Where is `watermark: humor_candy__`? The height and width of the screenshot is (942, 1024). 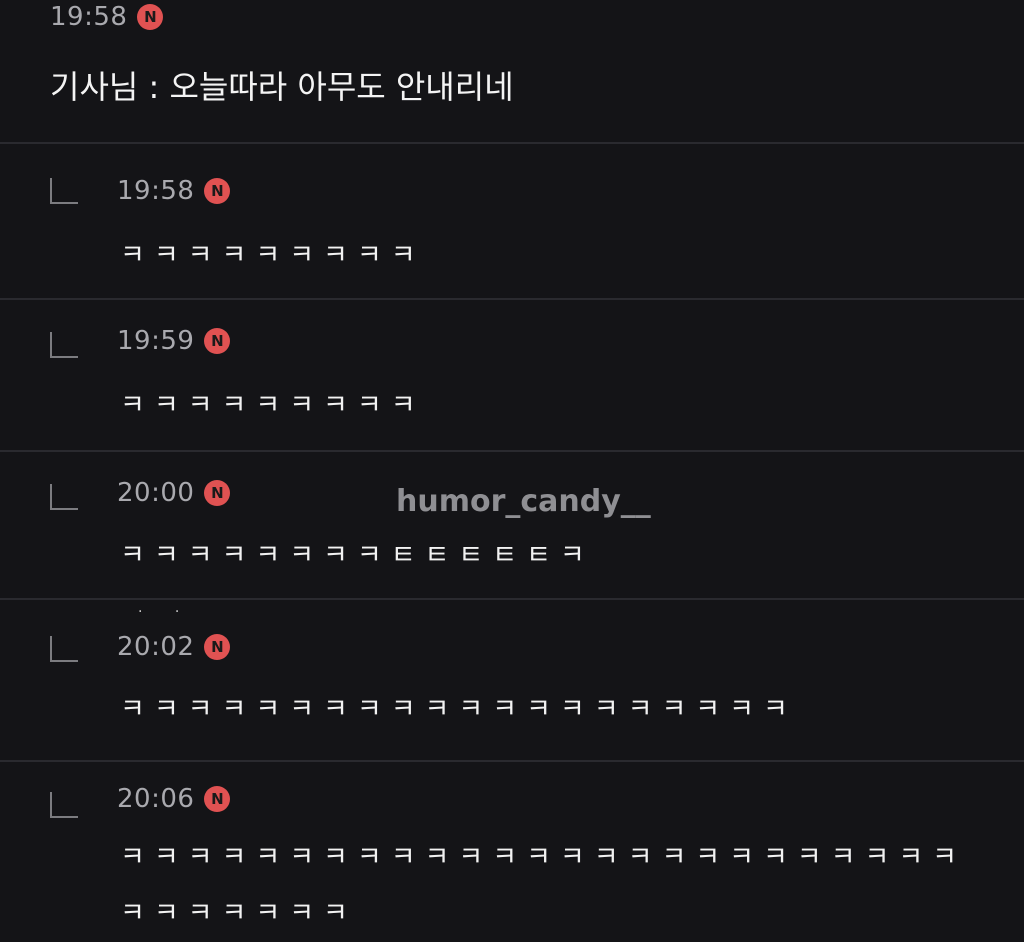 watermark: humor_candy__ is located at coordinates (523, 501).